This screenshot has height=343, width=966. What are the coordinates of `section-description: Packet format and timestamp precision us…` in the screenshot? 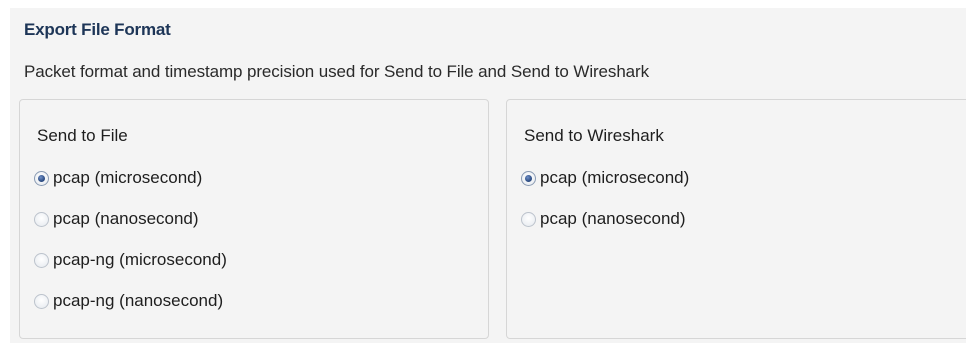 It's located at (336, 71).